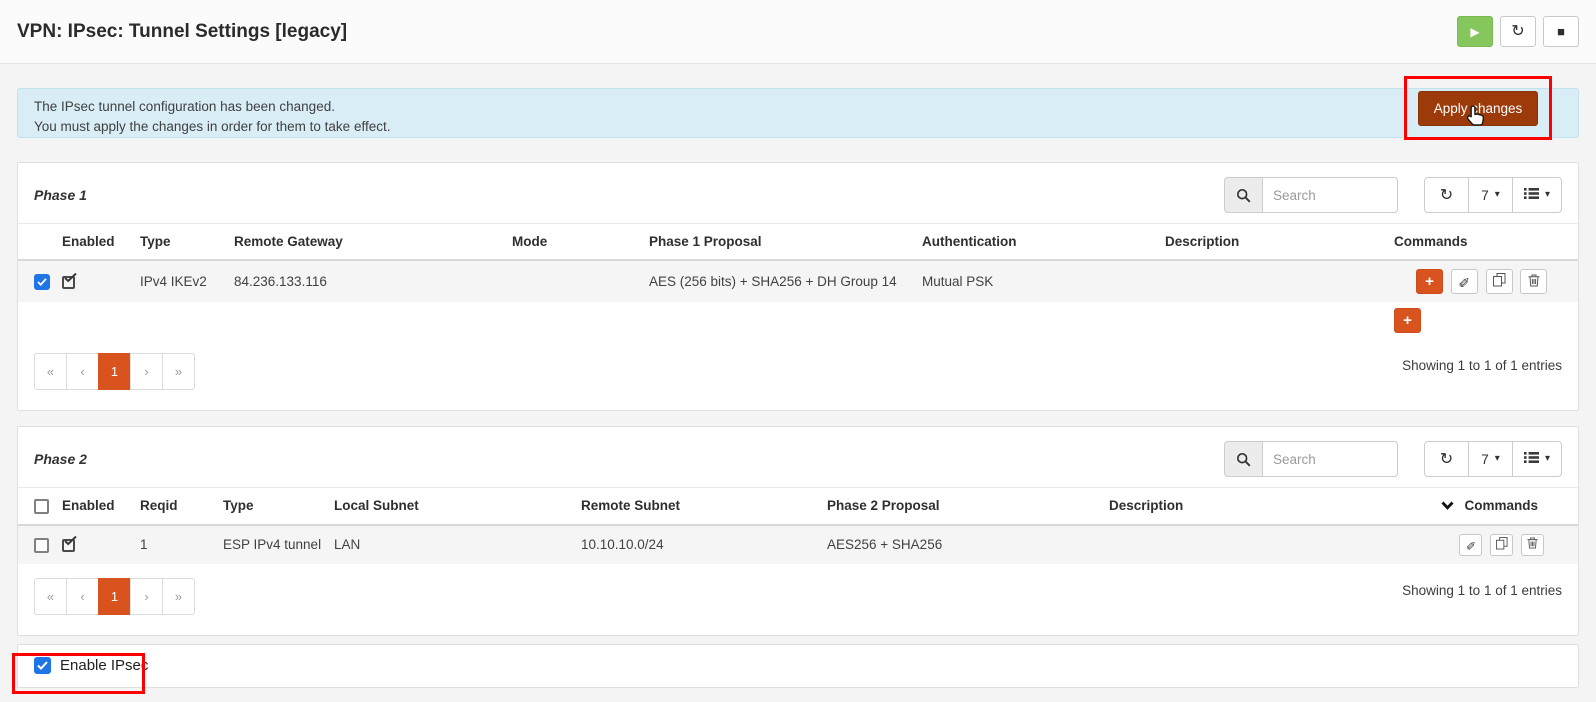  Describe the element at coordinates (1482, 590) in the screenshot. I see `phase2-showing-entries: Showing 1 to 1 of 1 entries` at that location.